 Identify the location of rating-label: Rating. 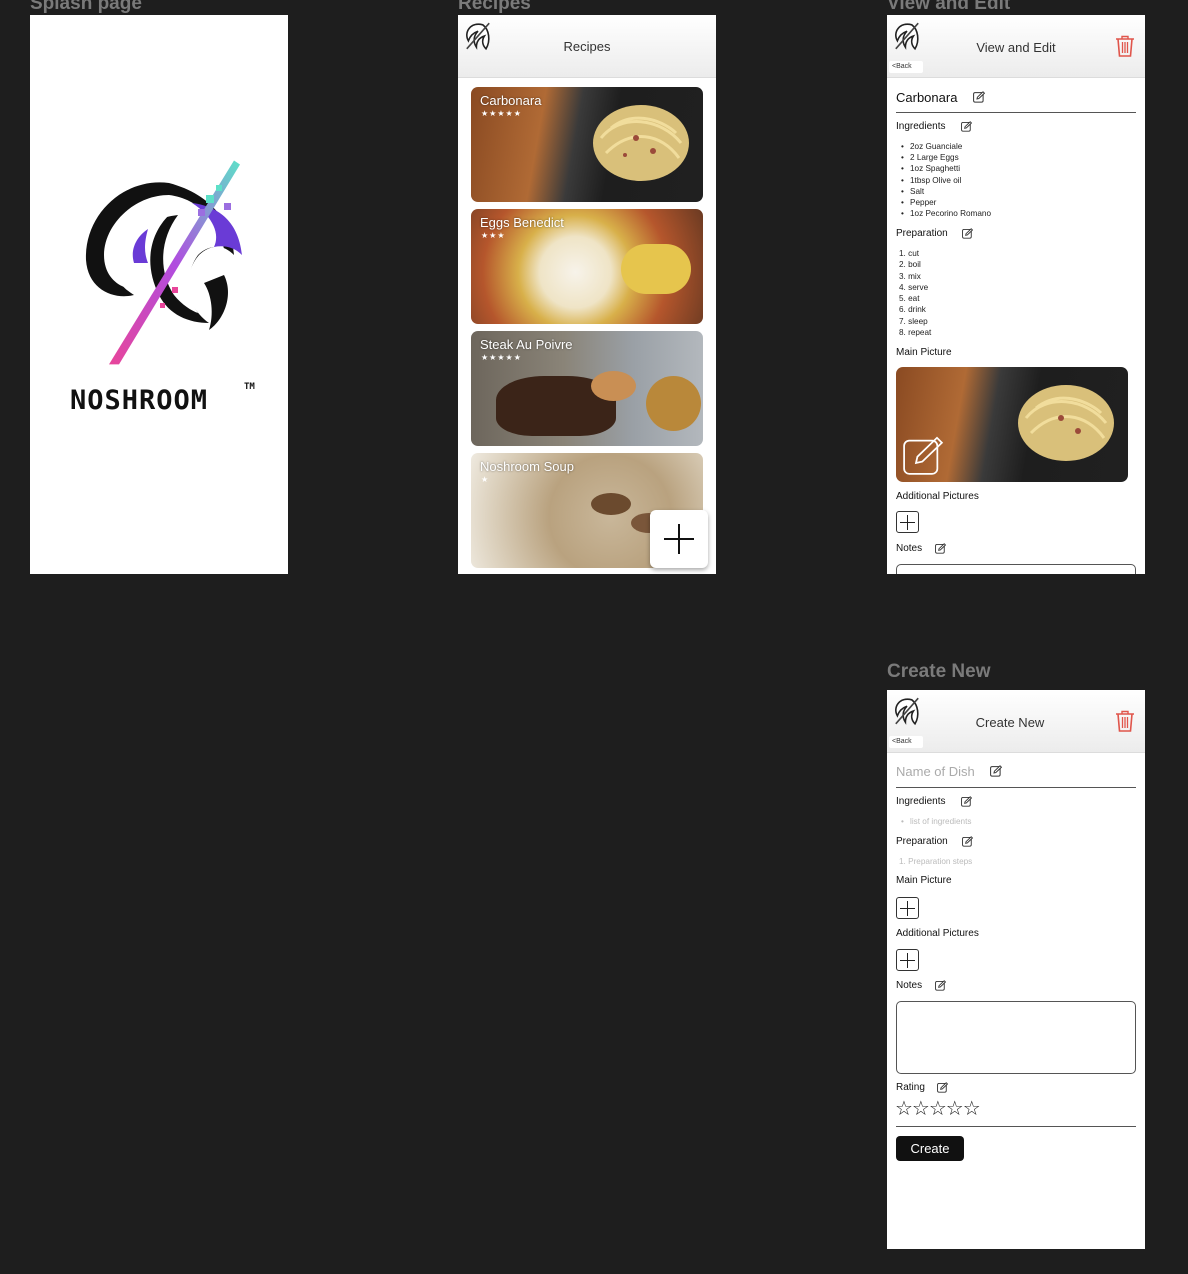
(910, 1087).